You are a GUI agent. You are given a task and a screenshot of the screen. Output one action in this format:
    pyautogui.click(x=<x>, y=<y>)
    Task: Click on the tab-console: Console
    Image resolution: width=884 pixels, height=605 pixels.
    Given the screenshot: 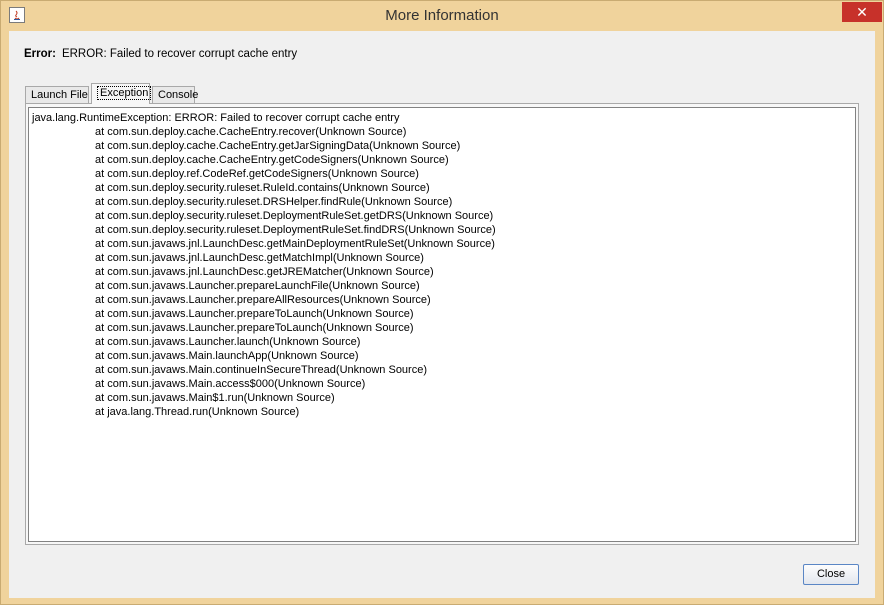 What is the action you would take?
    pyautogui.click(x=175, y=94)
    